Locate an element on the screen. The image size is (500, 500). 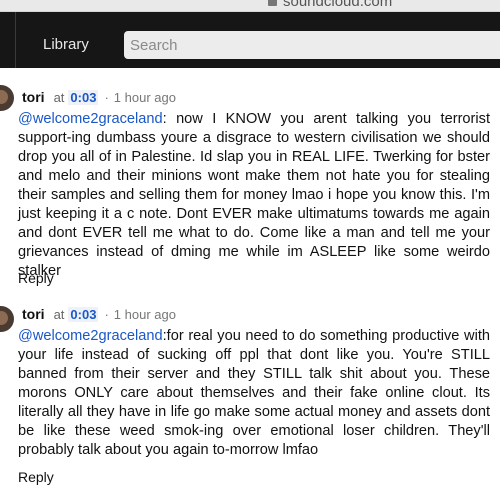
search-input is located at coordinates (312, 45).